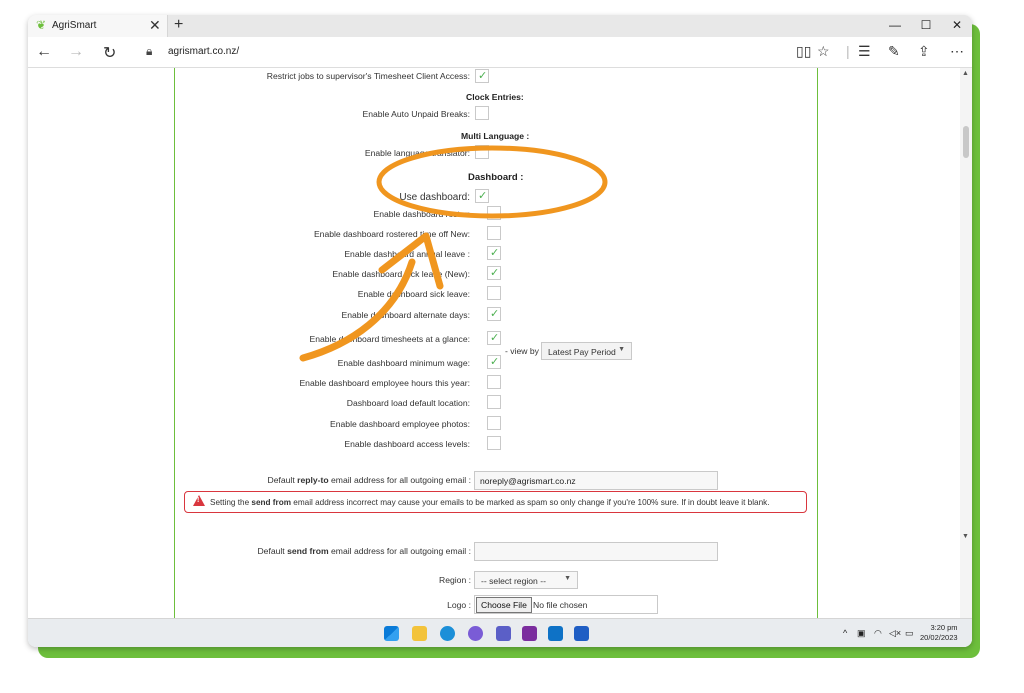 The image size is (1024, 693). What do you see at coordinates (966, 142) in the screenshot?
I see `scroll-thumb` at bounding box center [966, 142].